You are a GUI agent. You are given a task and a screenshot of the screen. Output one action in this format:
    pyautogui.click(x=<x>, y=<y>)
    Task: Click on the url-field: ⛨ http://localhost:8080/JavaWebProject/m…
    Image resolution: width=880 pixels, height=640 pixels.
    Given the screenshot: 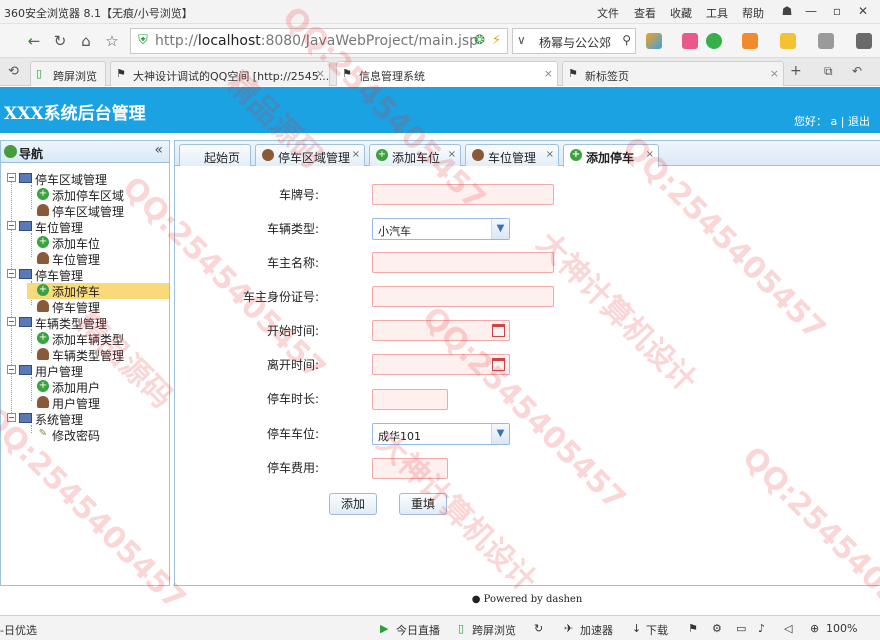 What is the action you would take?
    pyautogui.click(x=319, y=41)
    